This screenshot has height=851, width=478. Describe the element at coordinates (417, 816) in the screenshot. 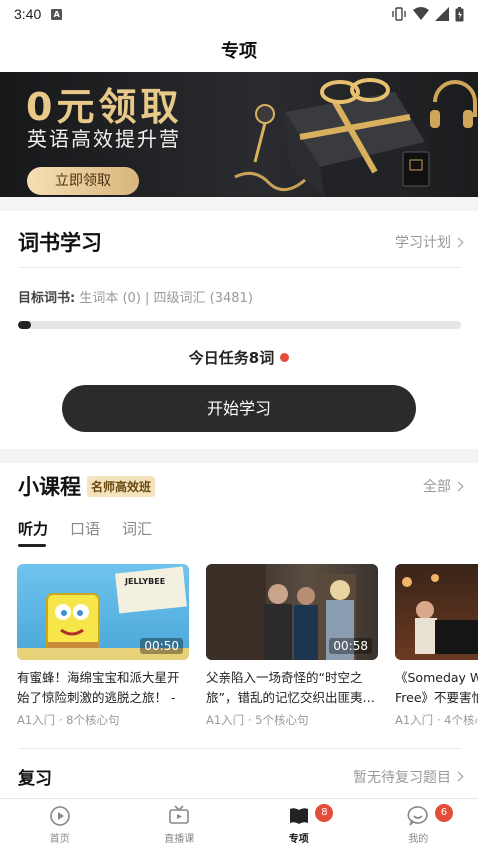

I see `chat-profile-icon` at that location.